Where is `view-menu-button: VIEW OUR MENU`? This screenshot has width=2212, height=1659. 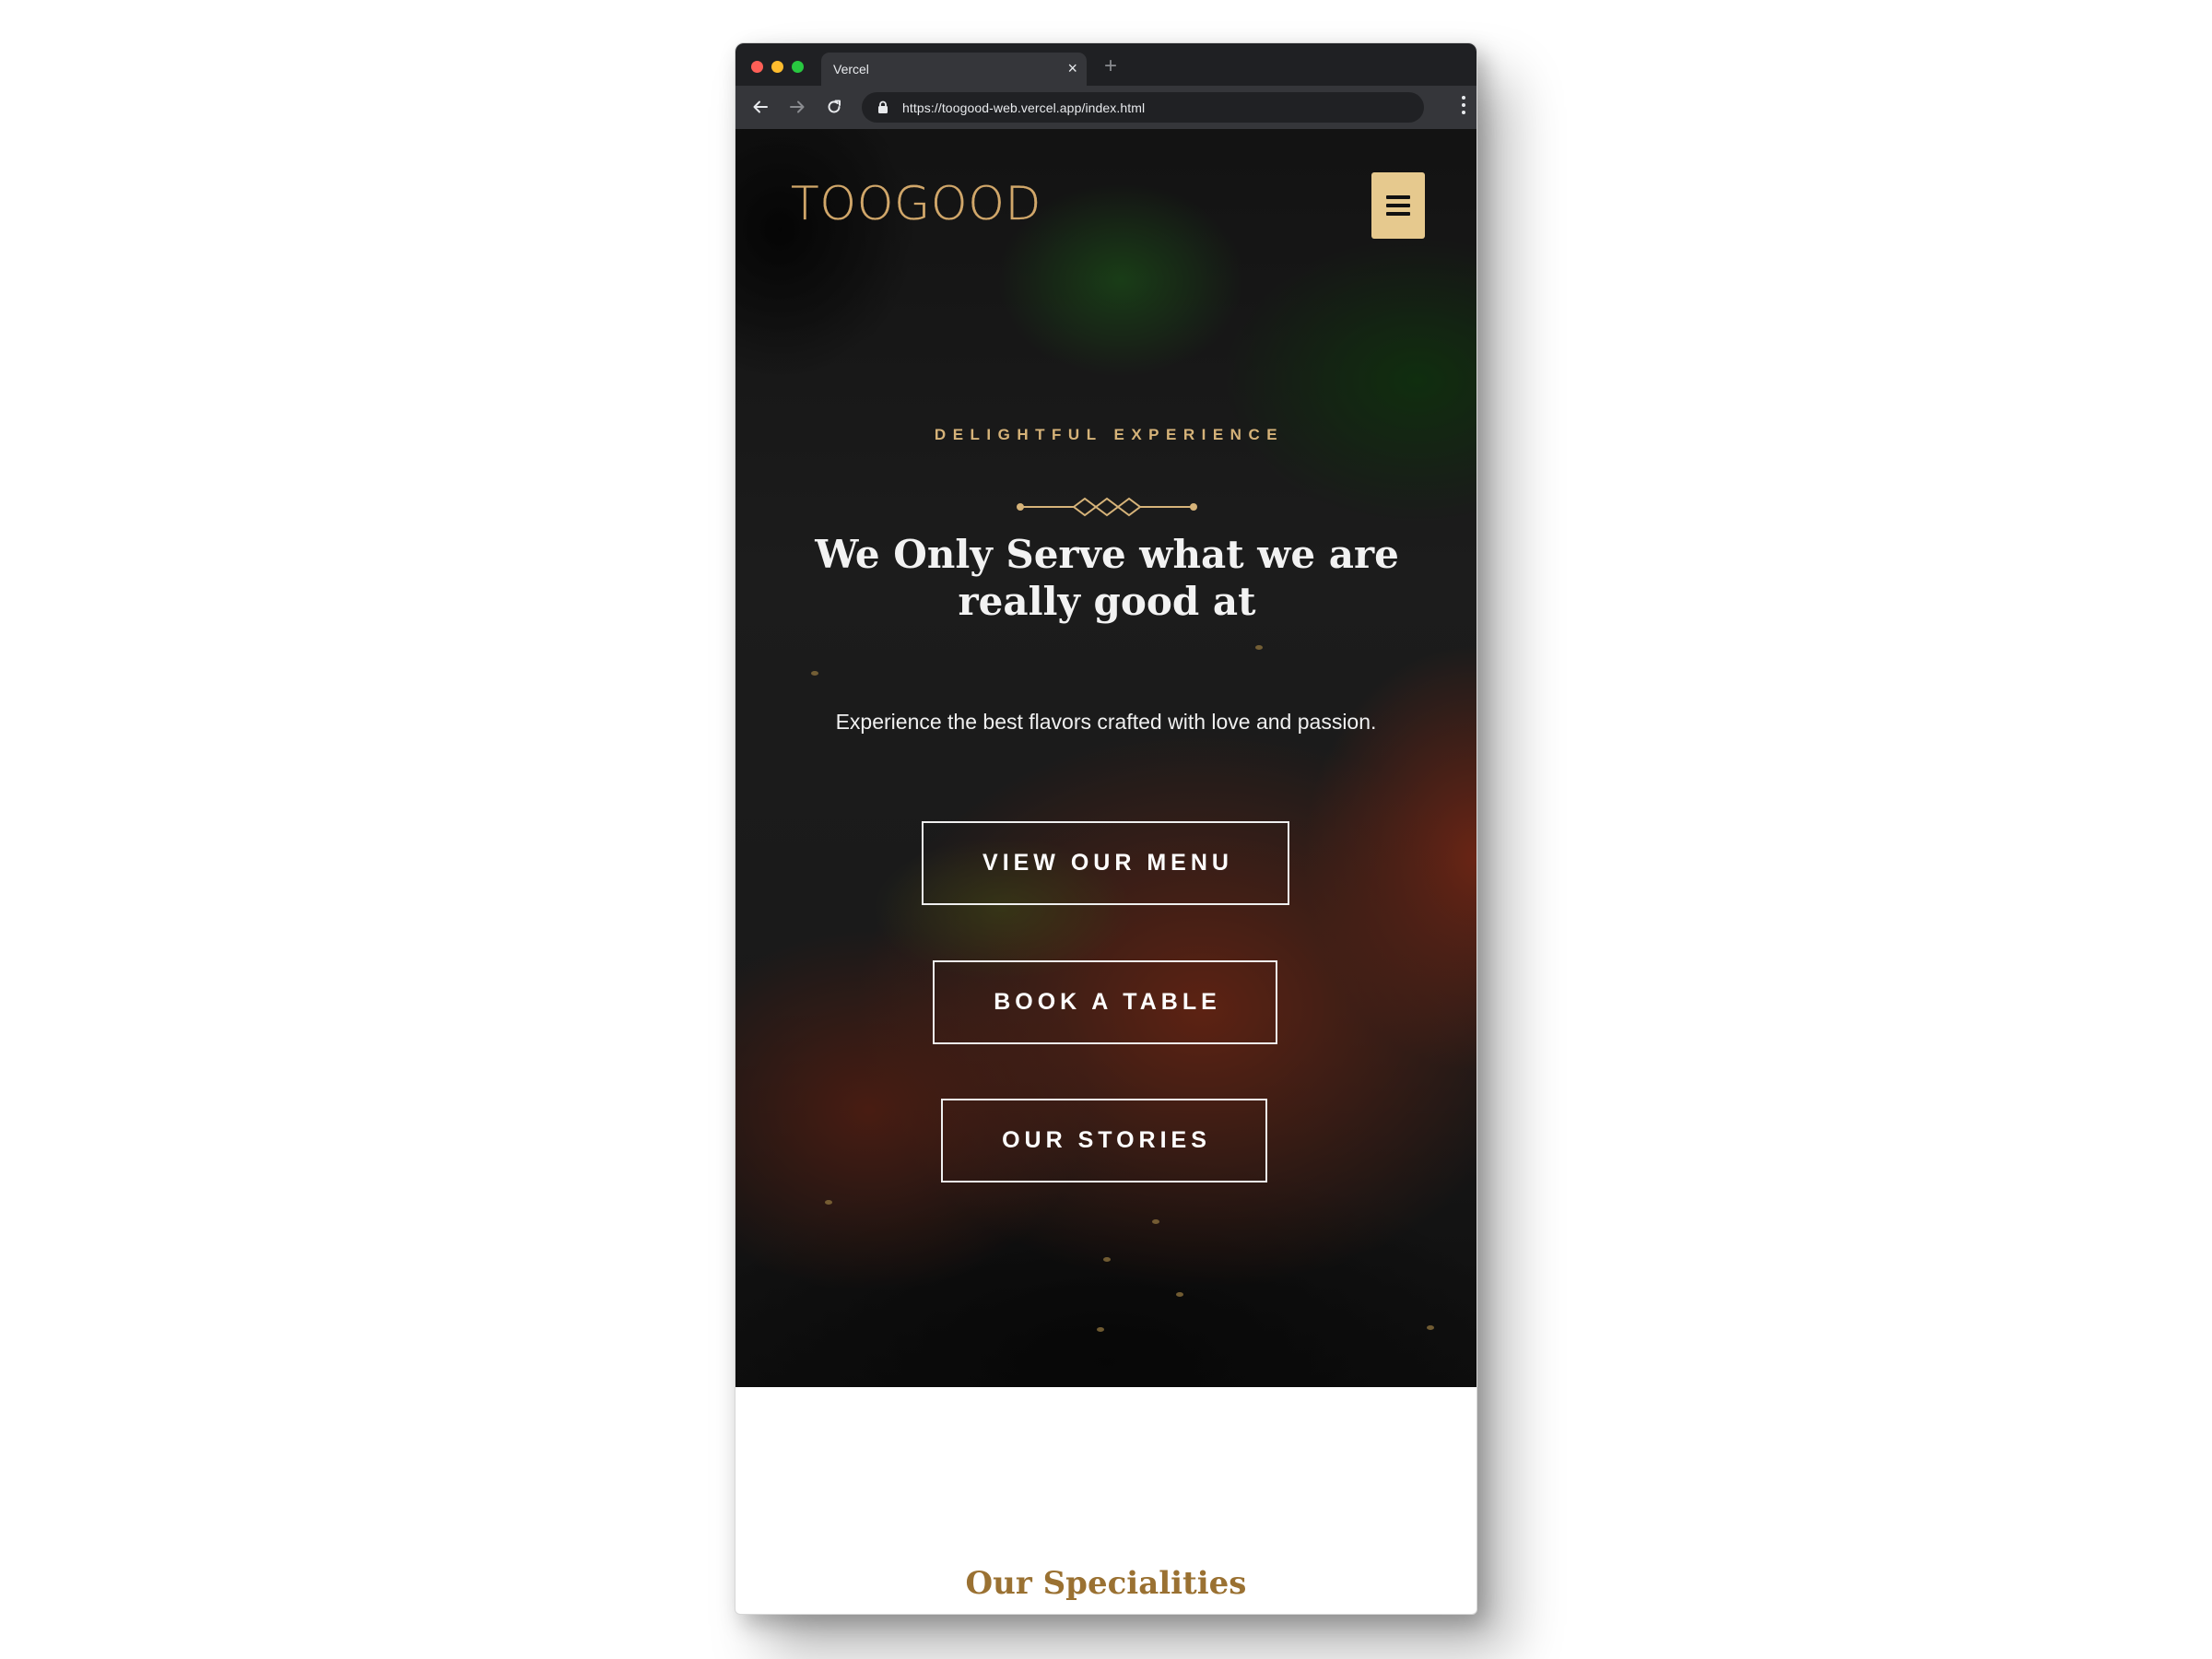
view-menu-button: VIEW OUR MENU is located at coordinates (1105, 863).